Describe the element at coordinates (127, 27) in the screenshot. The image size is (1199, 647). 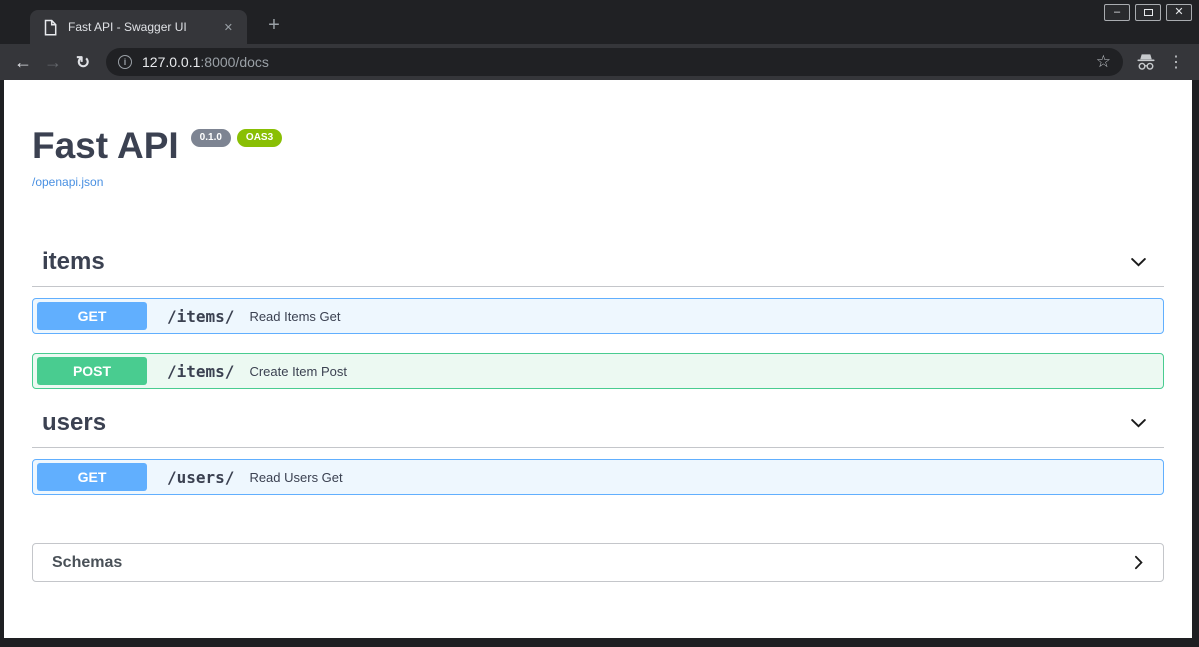
I see `tab-title: Fast API - Swagger UI` at that location.